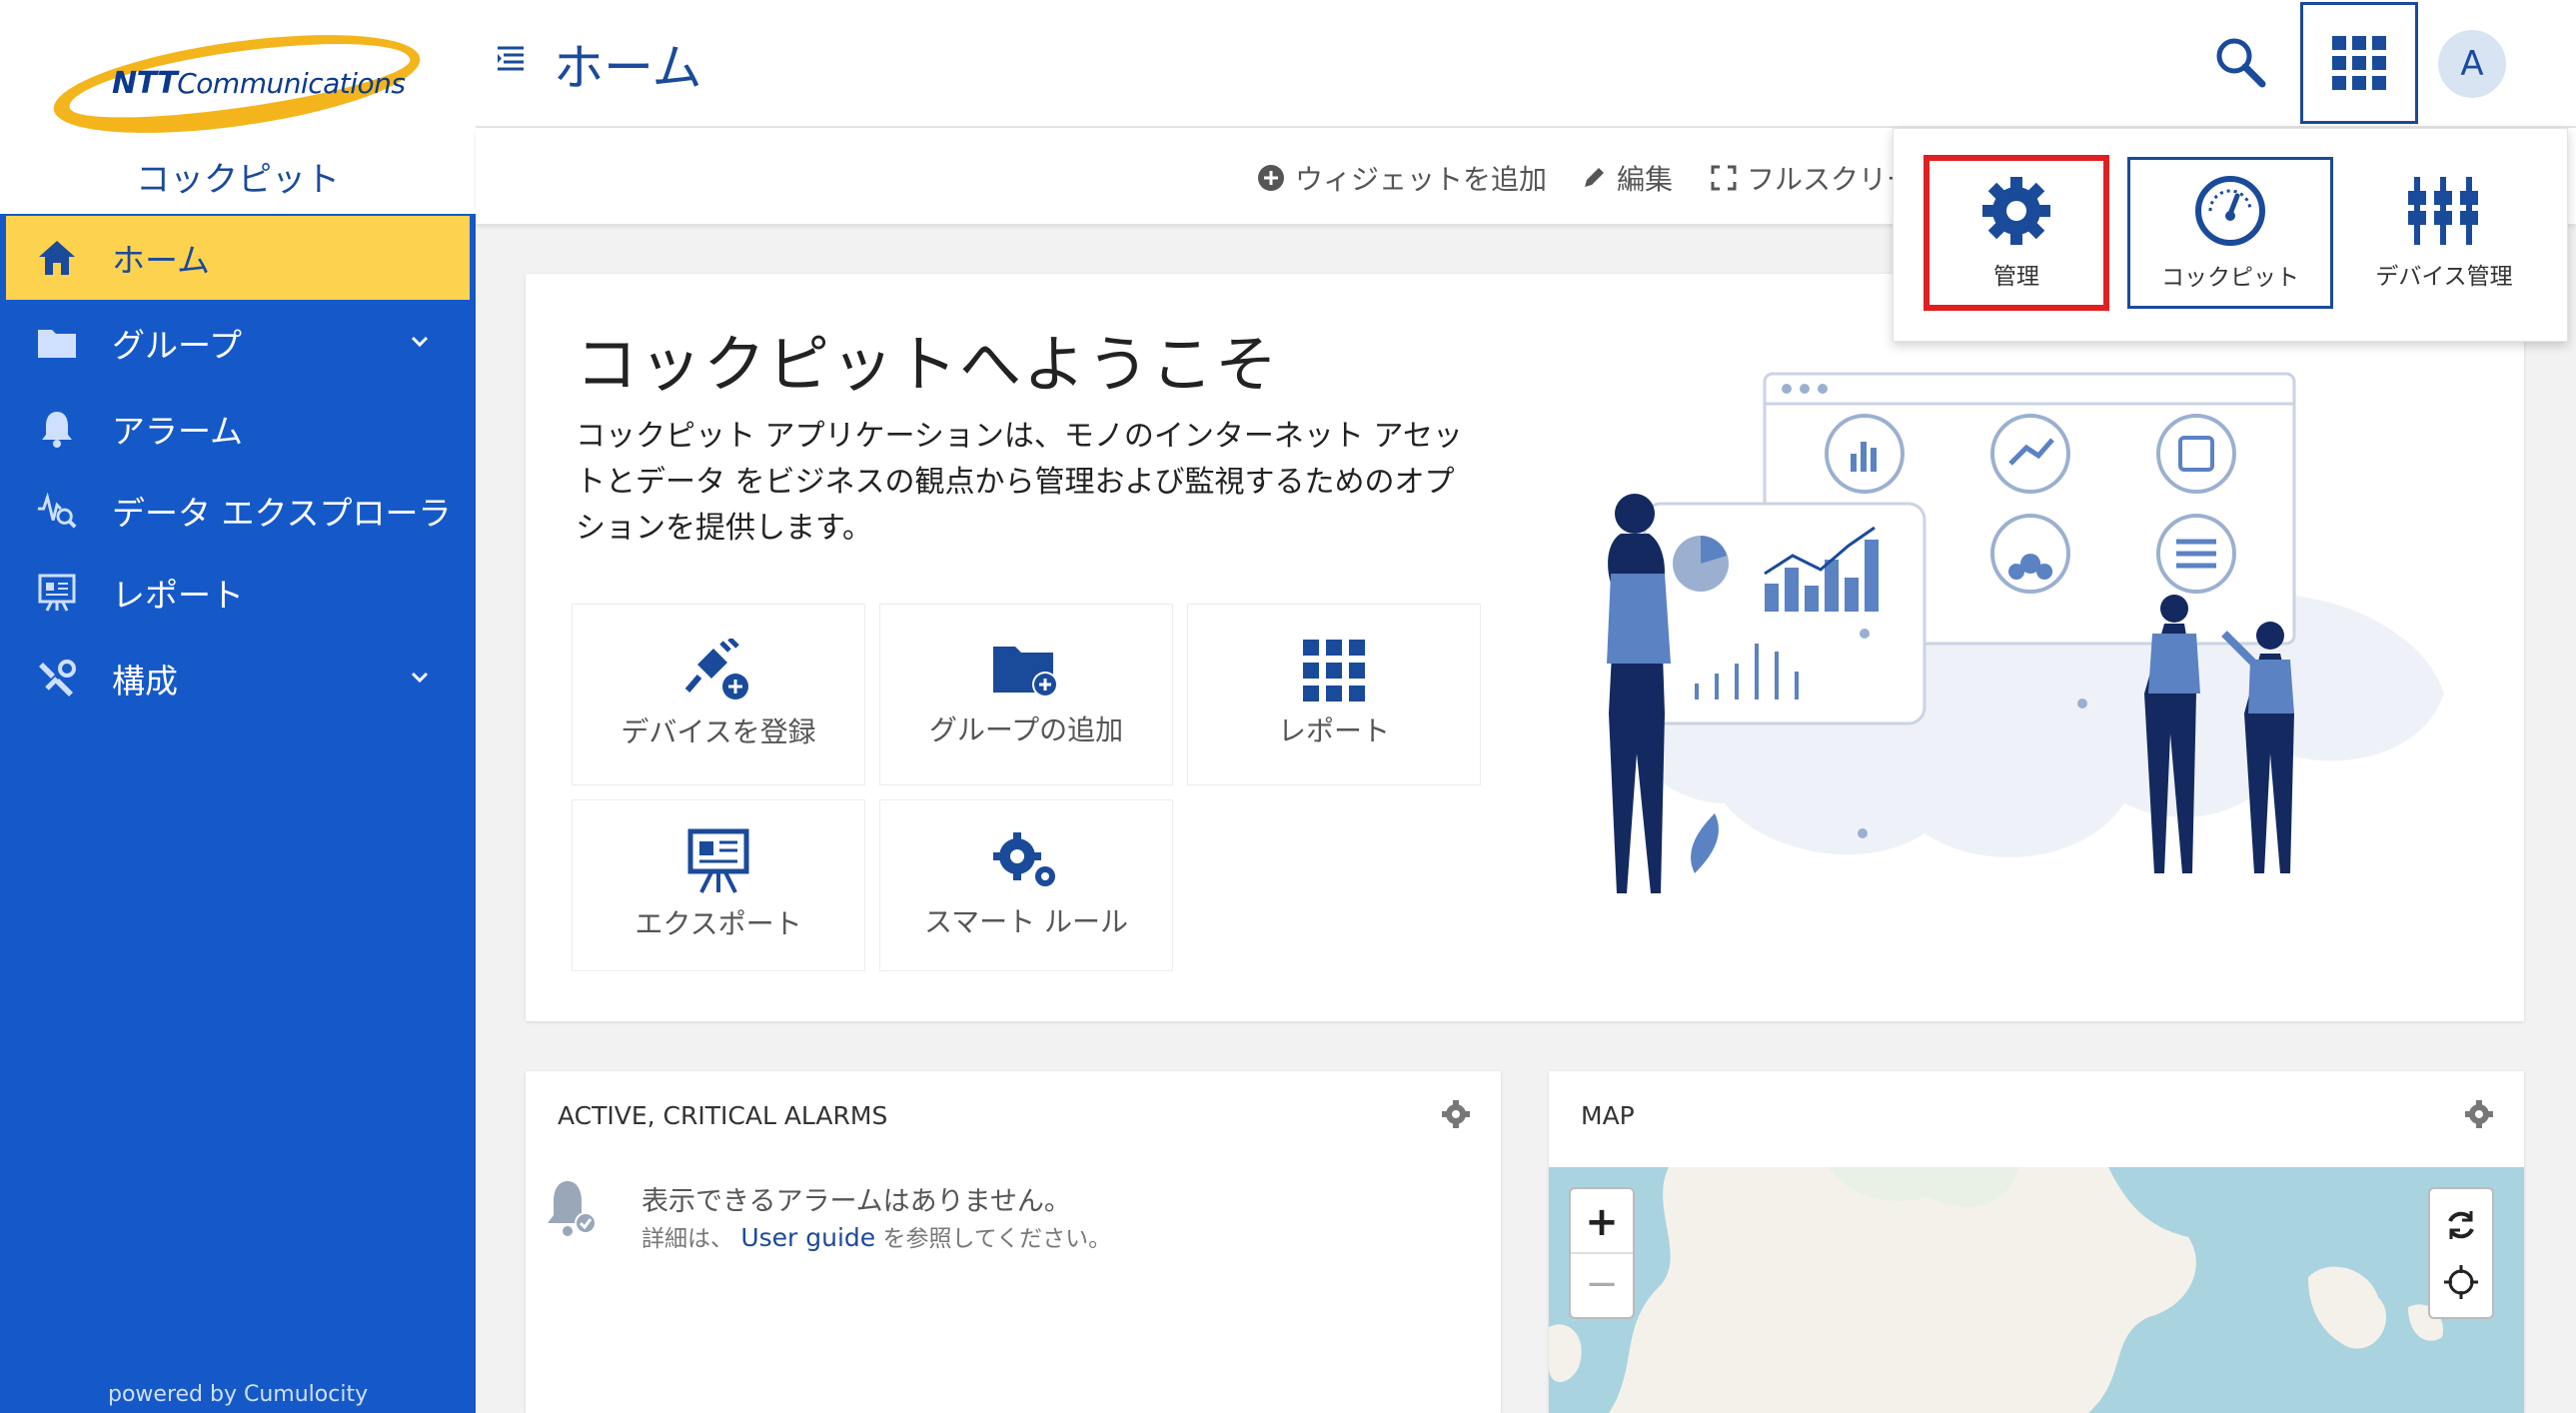  I want to click on sidebar-item-configuration: 構成, so click(238, 678).